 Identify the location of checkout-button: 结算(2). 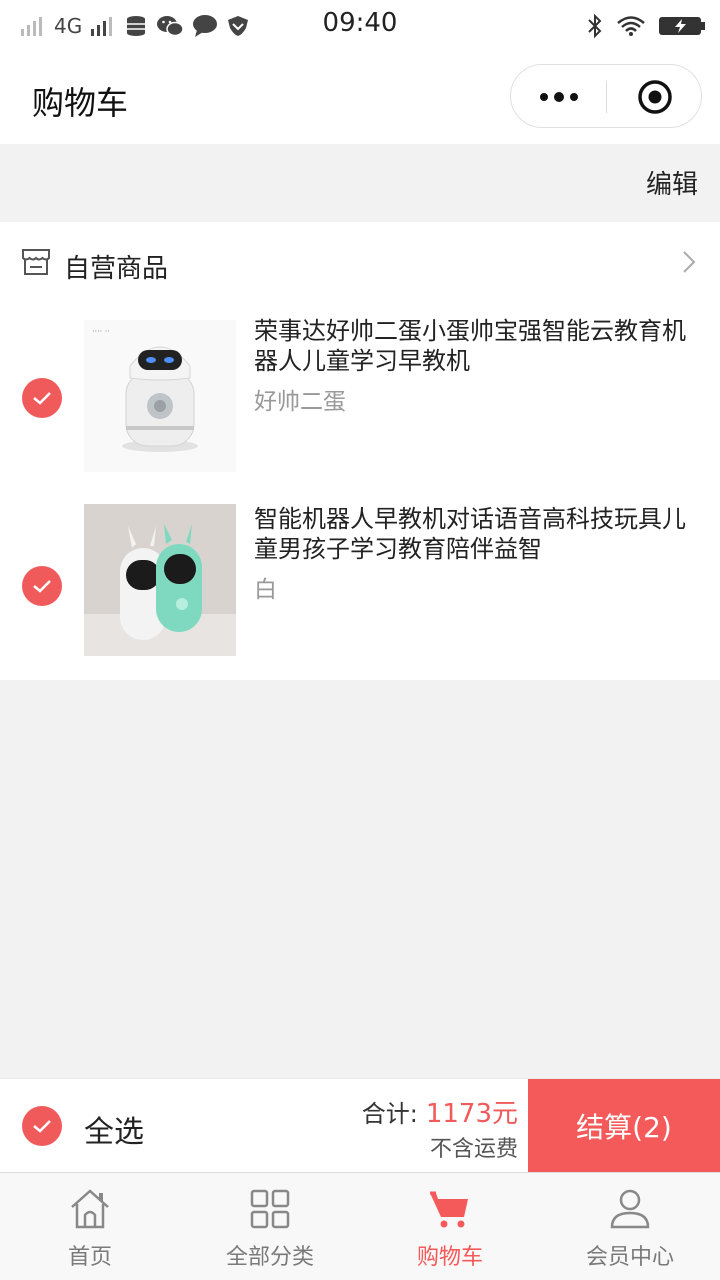
(624, 1126).